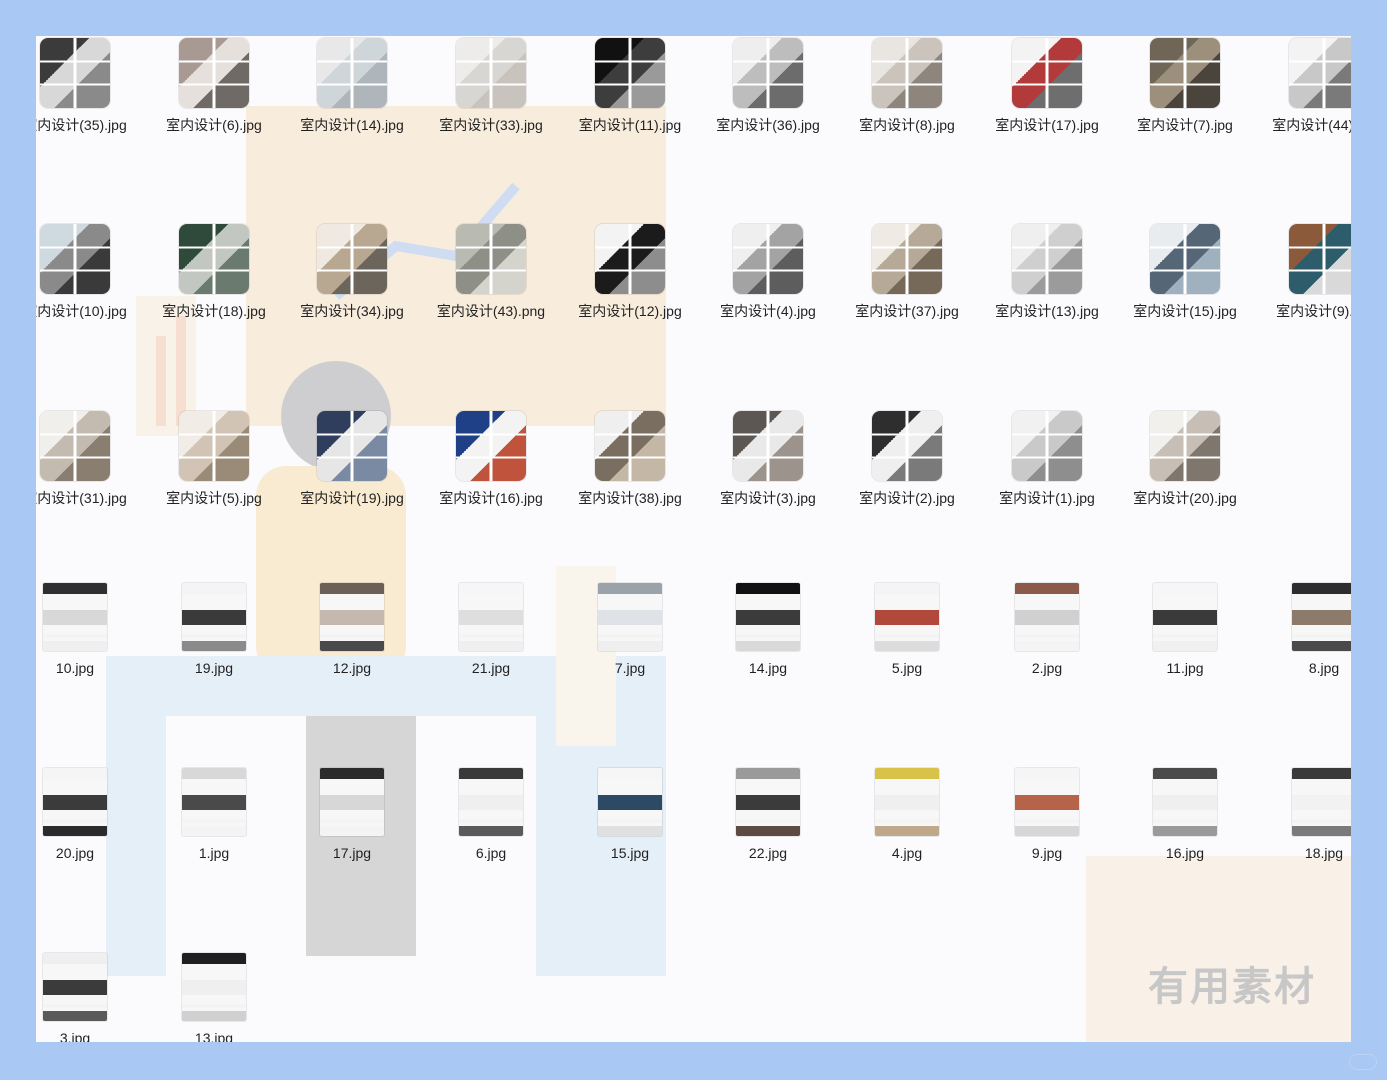  I want to click on file-item: 室内设计(19).jpg, so click(352, 460).